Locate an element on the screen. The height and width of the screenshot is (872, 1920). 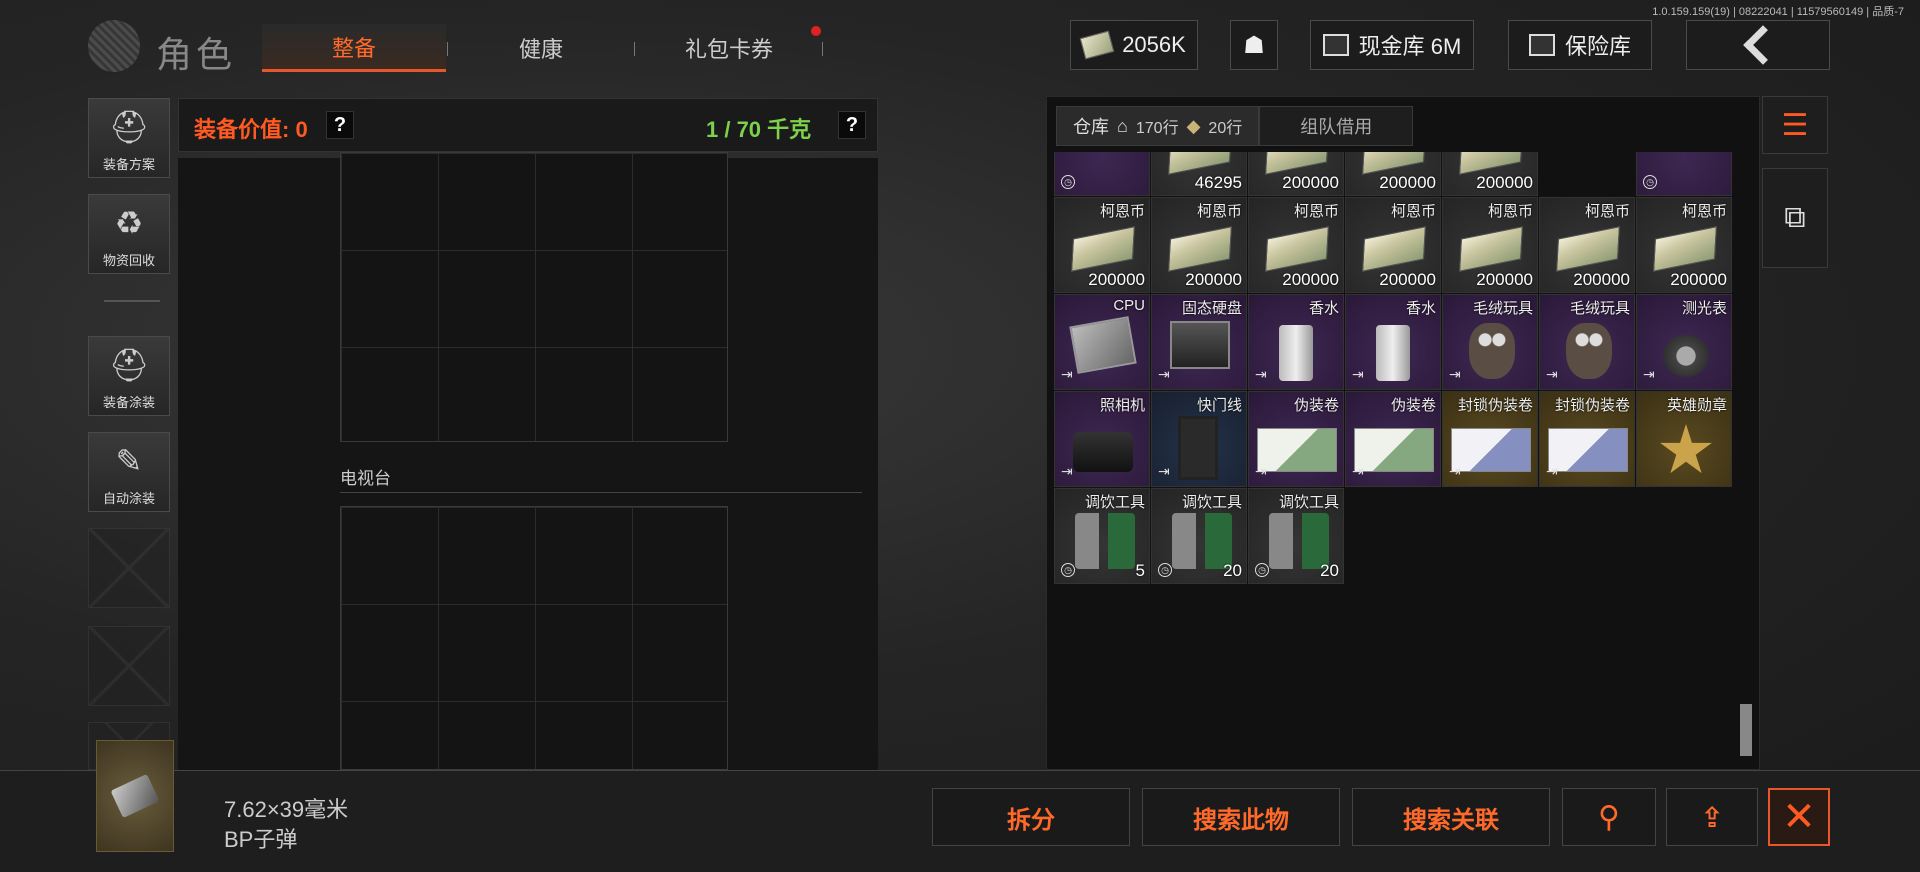
cash-vault-icon is located at coordinates (1335, 45).